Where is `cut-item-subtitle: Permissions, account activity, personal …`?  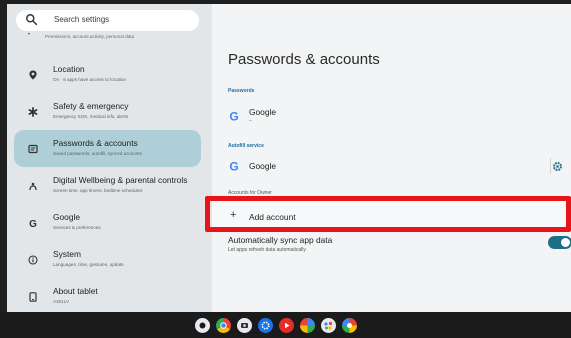
cut-item-subtitle: Permissions, account activity, personal … is located at coordinates (90, 36).